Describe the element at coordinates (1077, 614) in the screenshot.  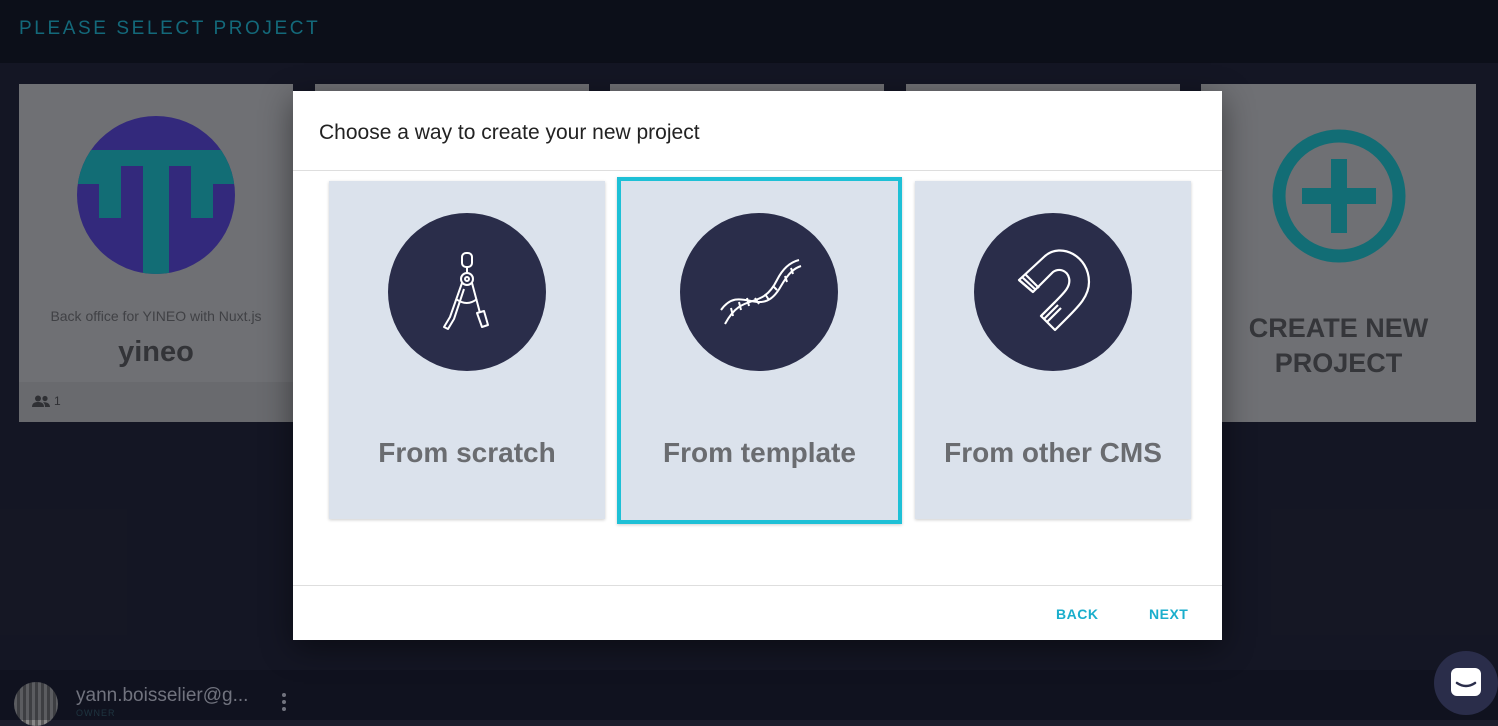
I see `back-button: BACK` at that location.